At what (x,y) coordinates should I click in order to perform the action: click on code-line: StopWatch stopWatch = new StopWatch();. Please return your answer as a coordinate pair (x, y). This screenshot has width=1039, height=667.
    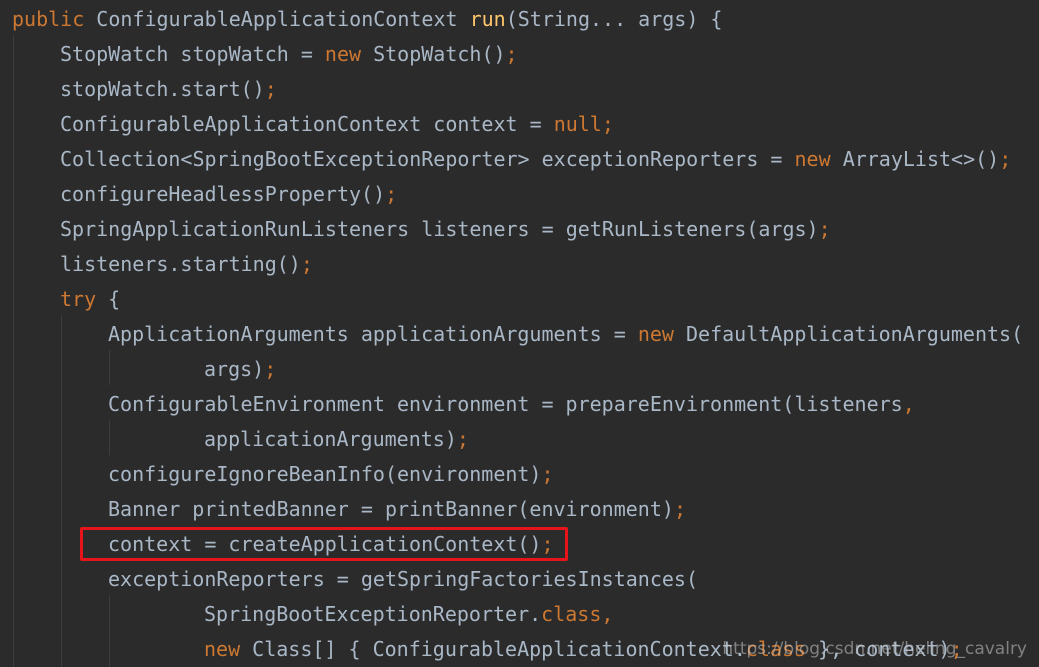
    Looking at the image, I should click on (289, 54).